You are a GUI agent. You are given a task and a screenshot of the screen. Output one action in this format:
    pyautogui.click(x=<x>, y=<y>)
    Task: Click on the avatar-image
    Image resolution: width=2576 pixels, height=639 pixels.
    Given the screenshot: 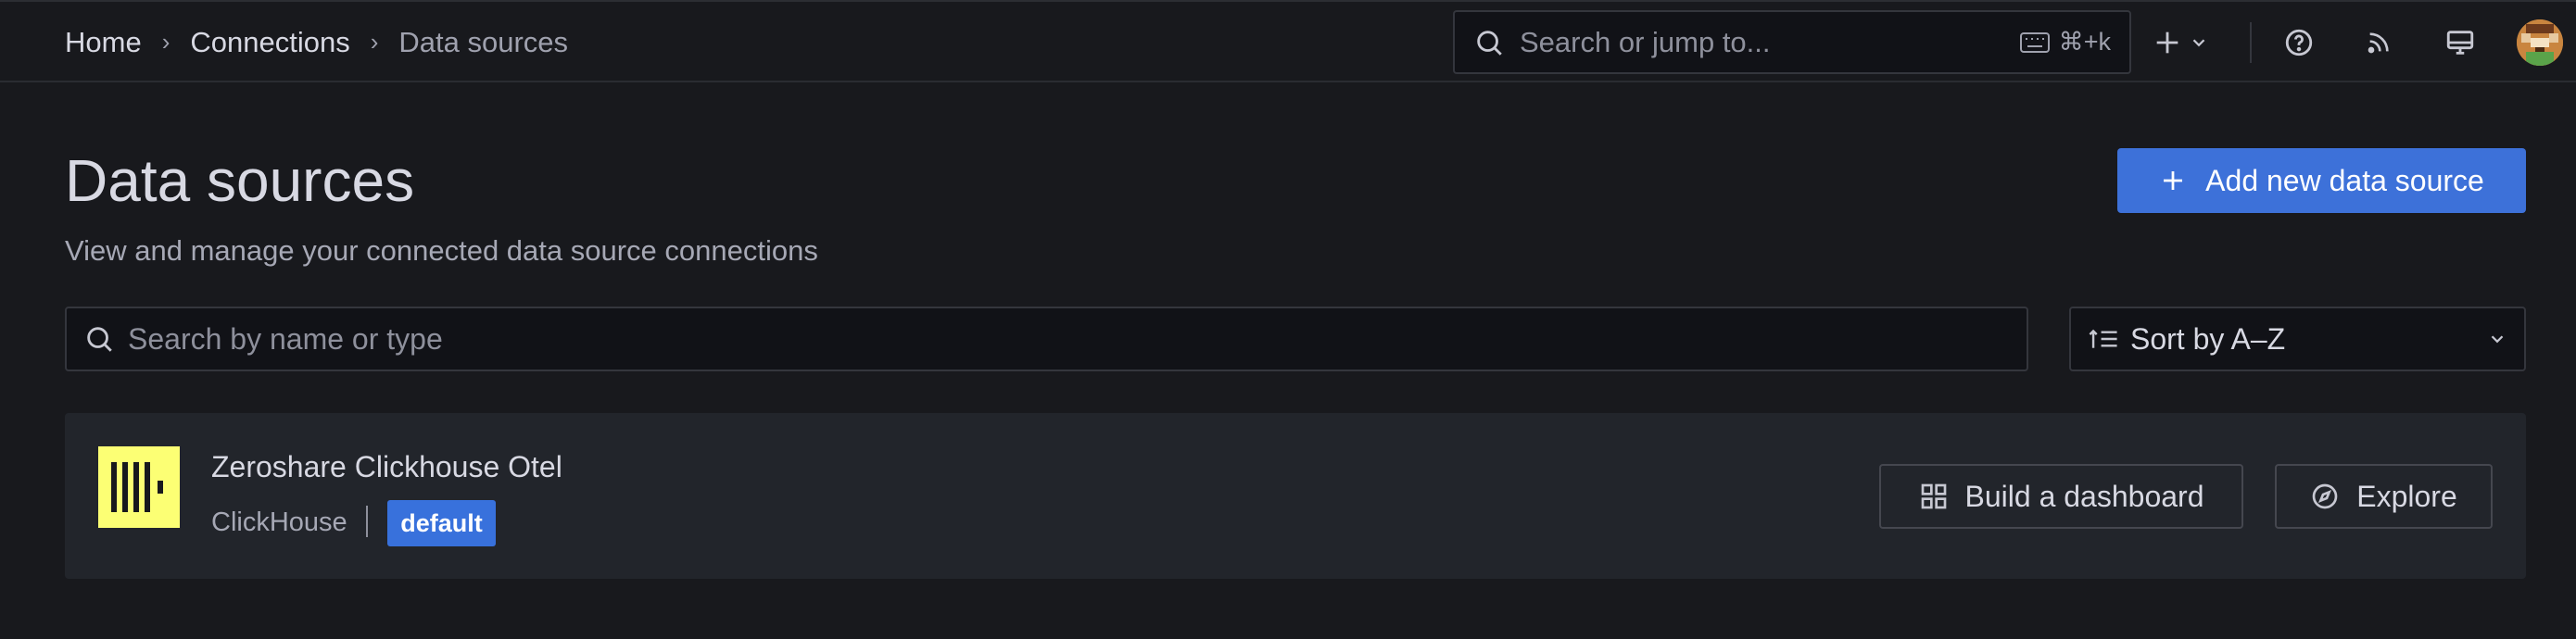 What is the action you would take?
    pyautogui.click(x=2540, y=42)
    